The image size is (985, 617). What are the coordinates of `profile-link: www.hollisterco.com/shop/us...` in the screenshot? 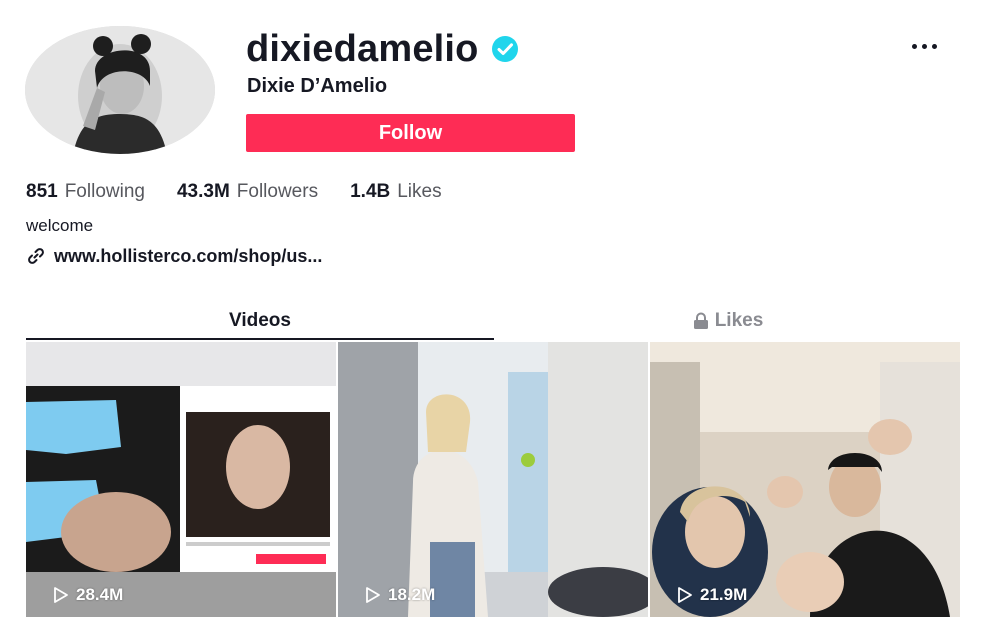 It's located at (174, 256).